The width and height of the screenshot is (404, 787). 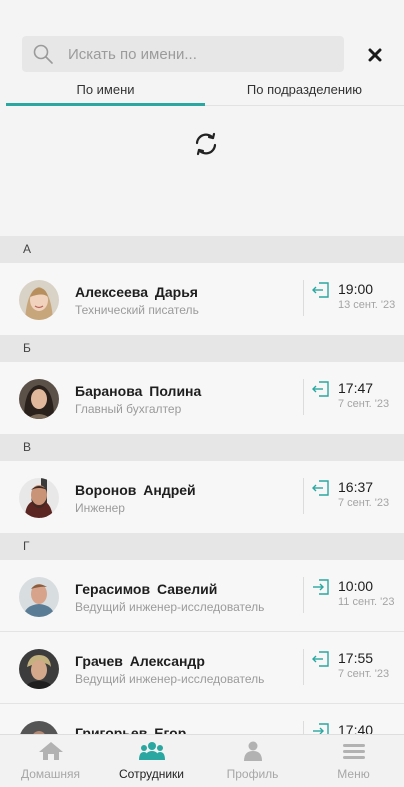 I want to click on bottom-nav: Домашняя Сотрудники Профиль Меню, so click(x=202, y=760).